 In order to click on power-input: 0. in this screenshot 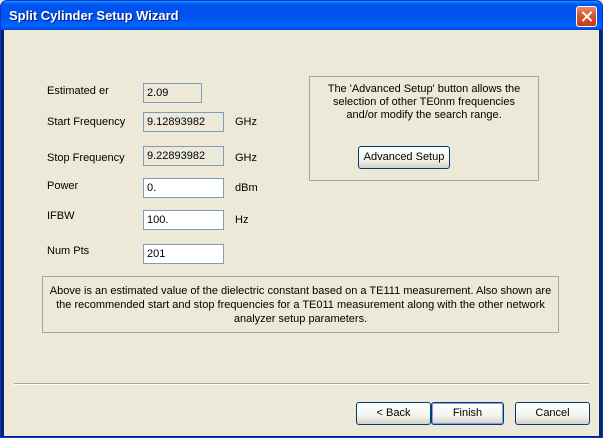, I will do `click(183, 188)`.